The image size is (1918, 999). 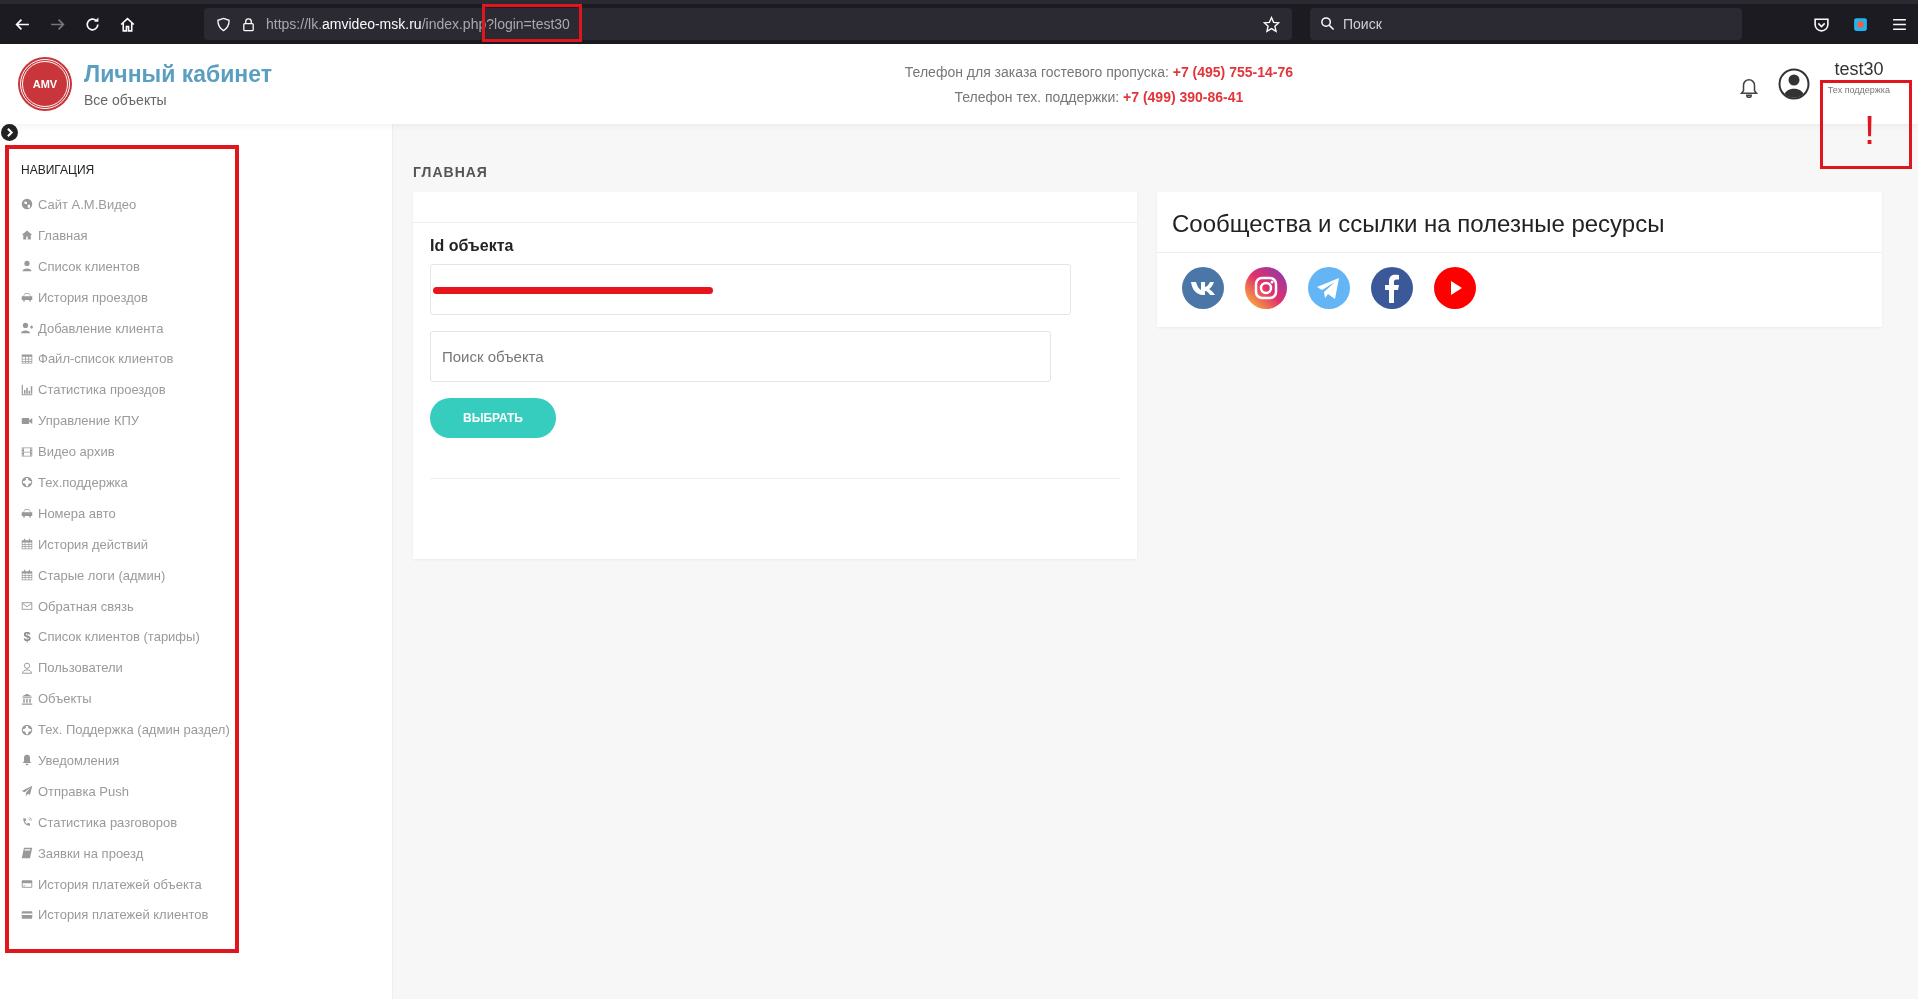 What do you see at coordinates (128, 451) in the screenshot?
I see `nav-item: Видео архив` at bounding box center [128, 451].